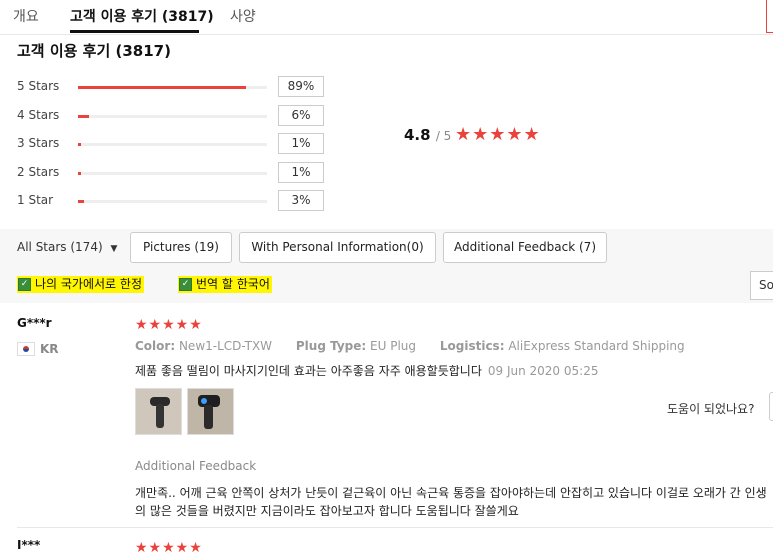 The height and width of the screenshot is (556, 773). What do you see at coordinates (301, 86) in the screenshot?
I see `rating-percent: 89%` at bounding box center [301, 86].